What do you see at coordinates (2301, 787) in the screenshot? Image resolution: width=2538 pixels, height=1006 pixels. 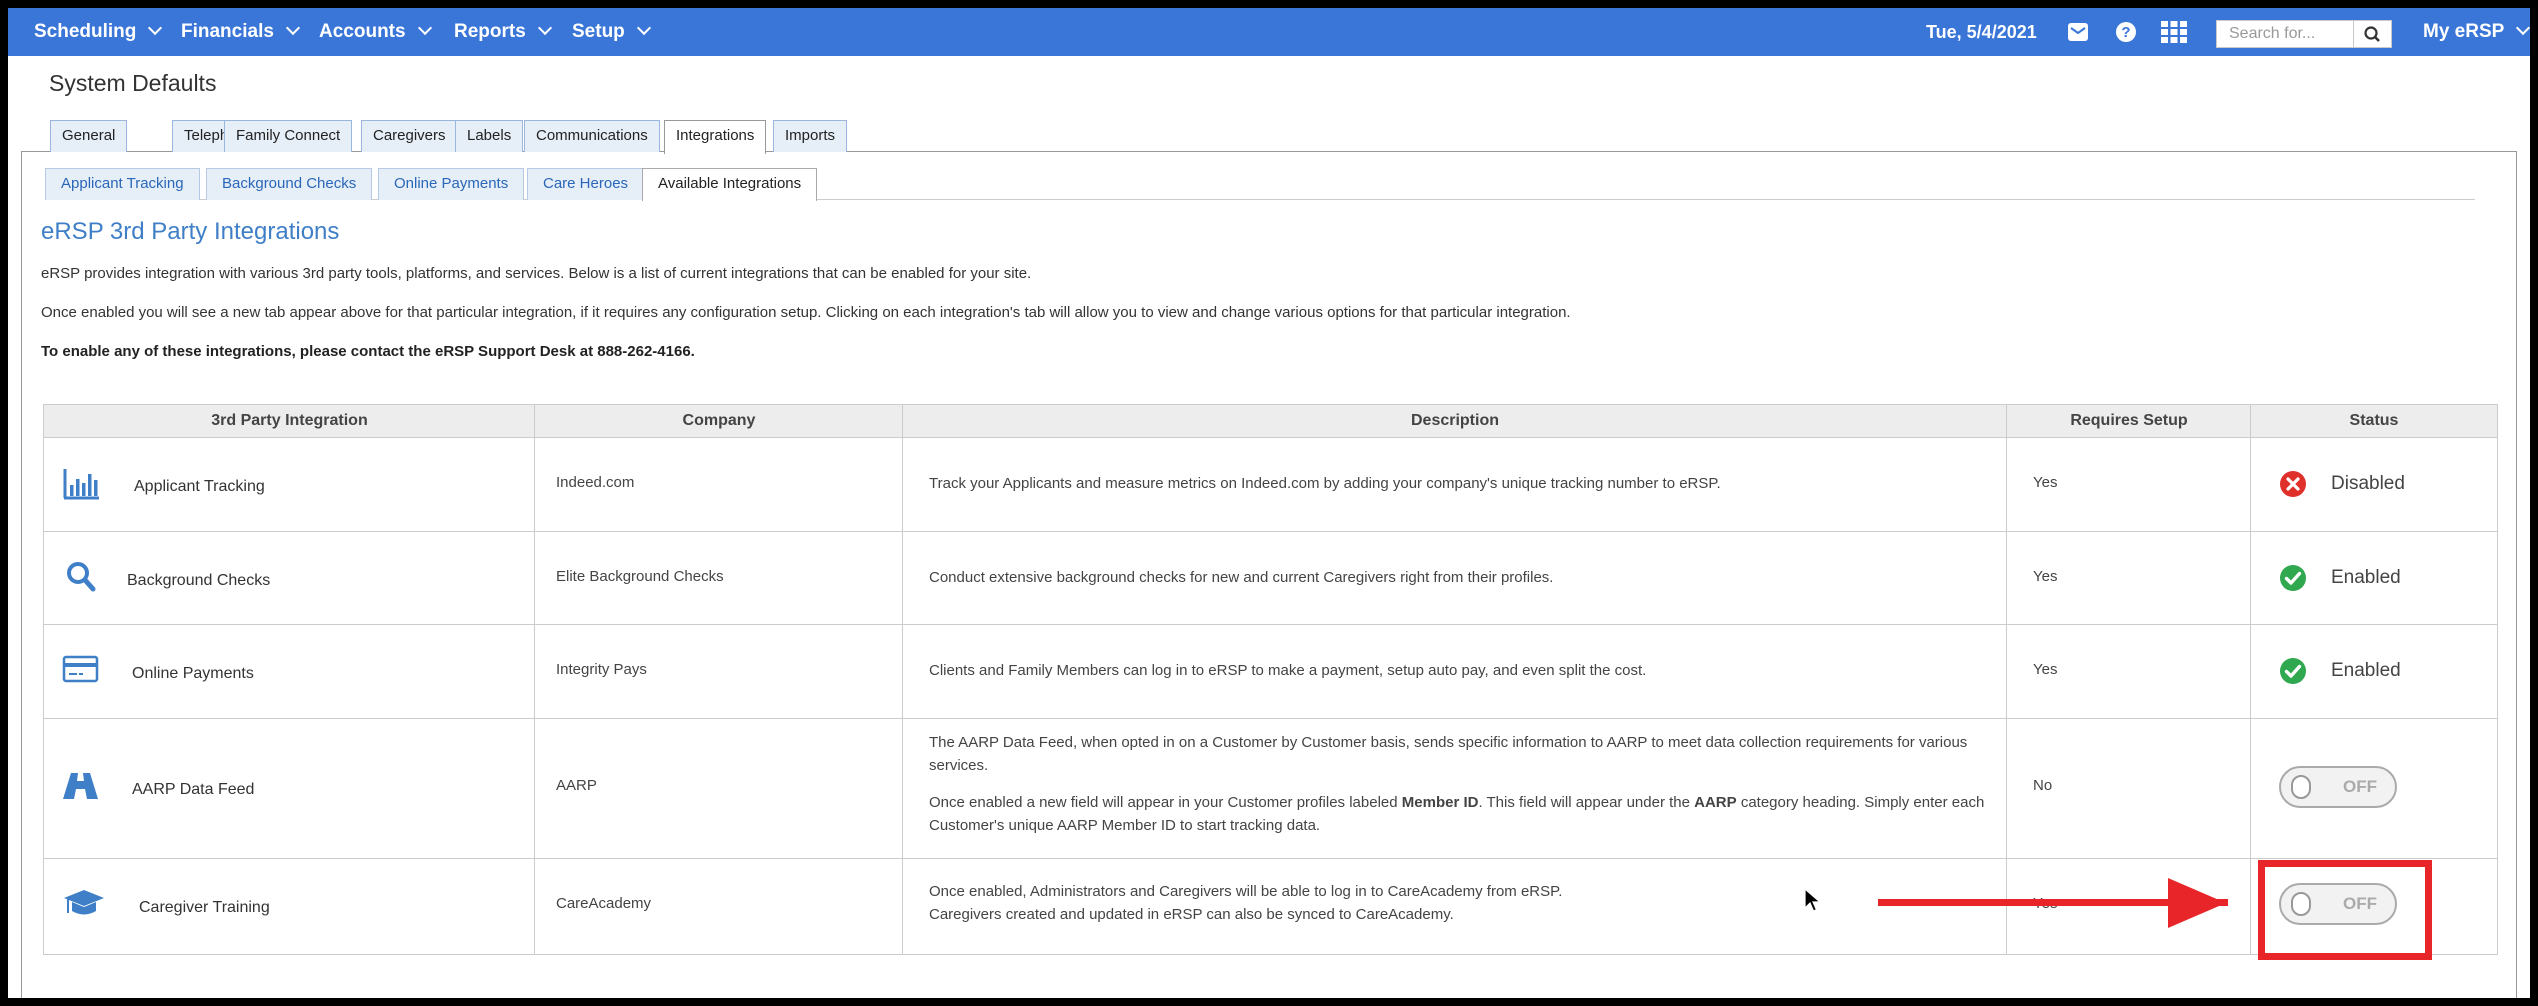 I see `toggle-knob` at bounding box center [2301, 787].